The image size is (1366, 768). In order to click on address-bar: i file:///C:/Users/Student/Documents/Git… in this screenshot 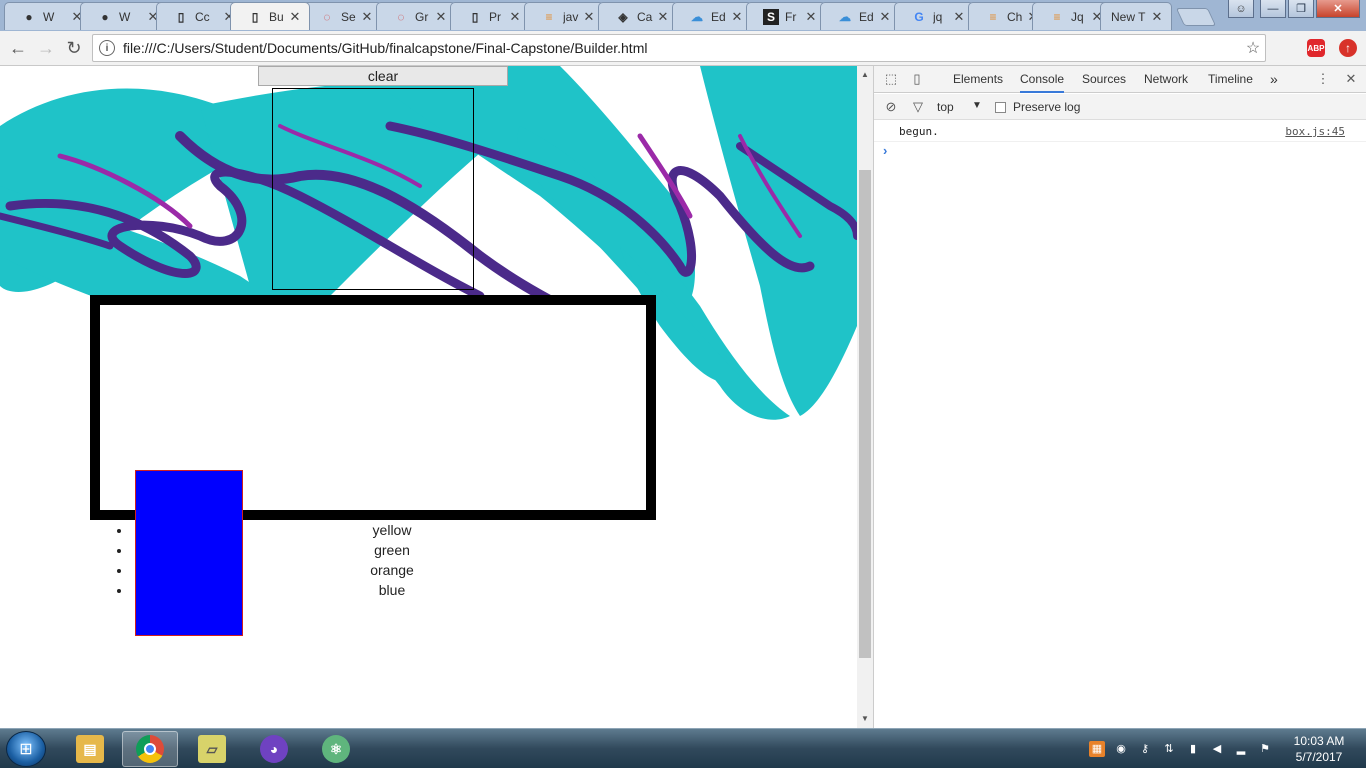, I will do `click(679, 48)`.